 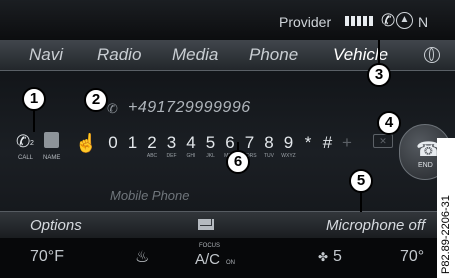 What do you see at coordinates (446, 234) in the screenshot?
I see `figure-code: P82.89-2206-31` at bounding box center [446, 234].